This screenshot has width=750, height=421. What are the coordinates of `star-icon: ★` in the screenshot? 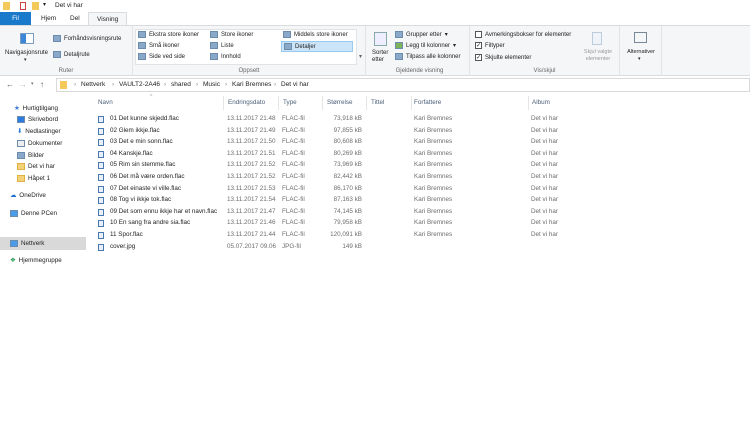 It's located at (17, 108).